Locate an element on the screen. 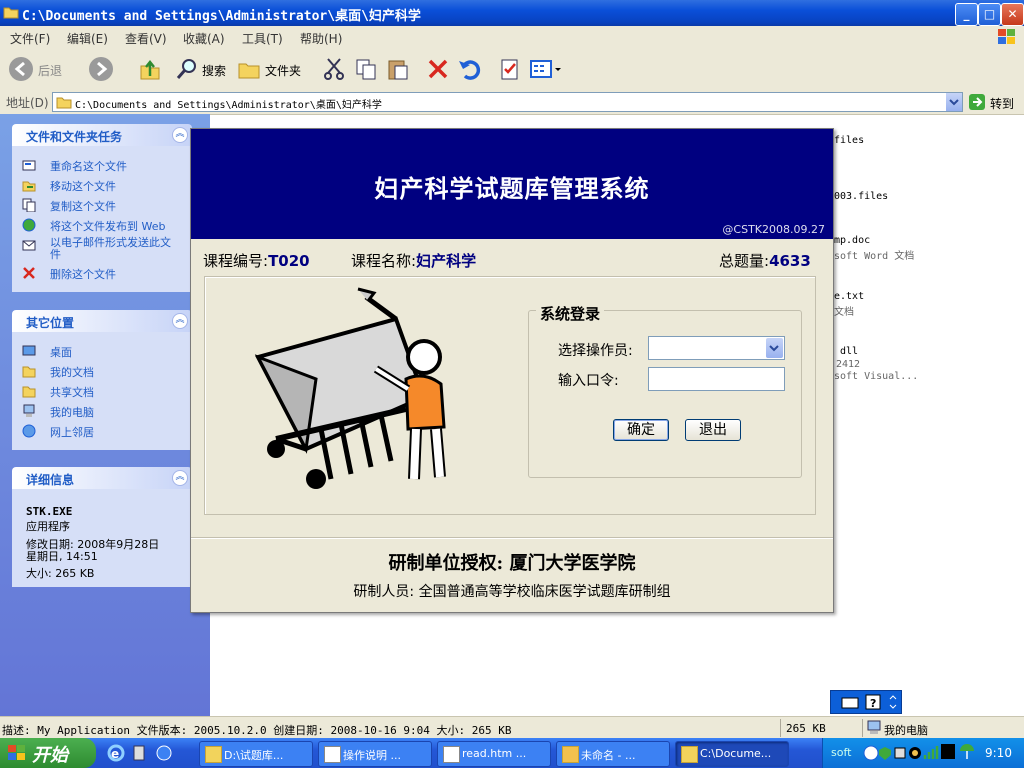 This screenshot has width=1024, height=768. up-folder-icon is located at coordinates (150, 69).